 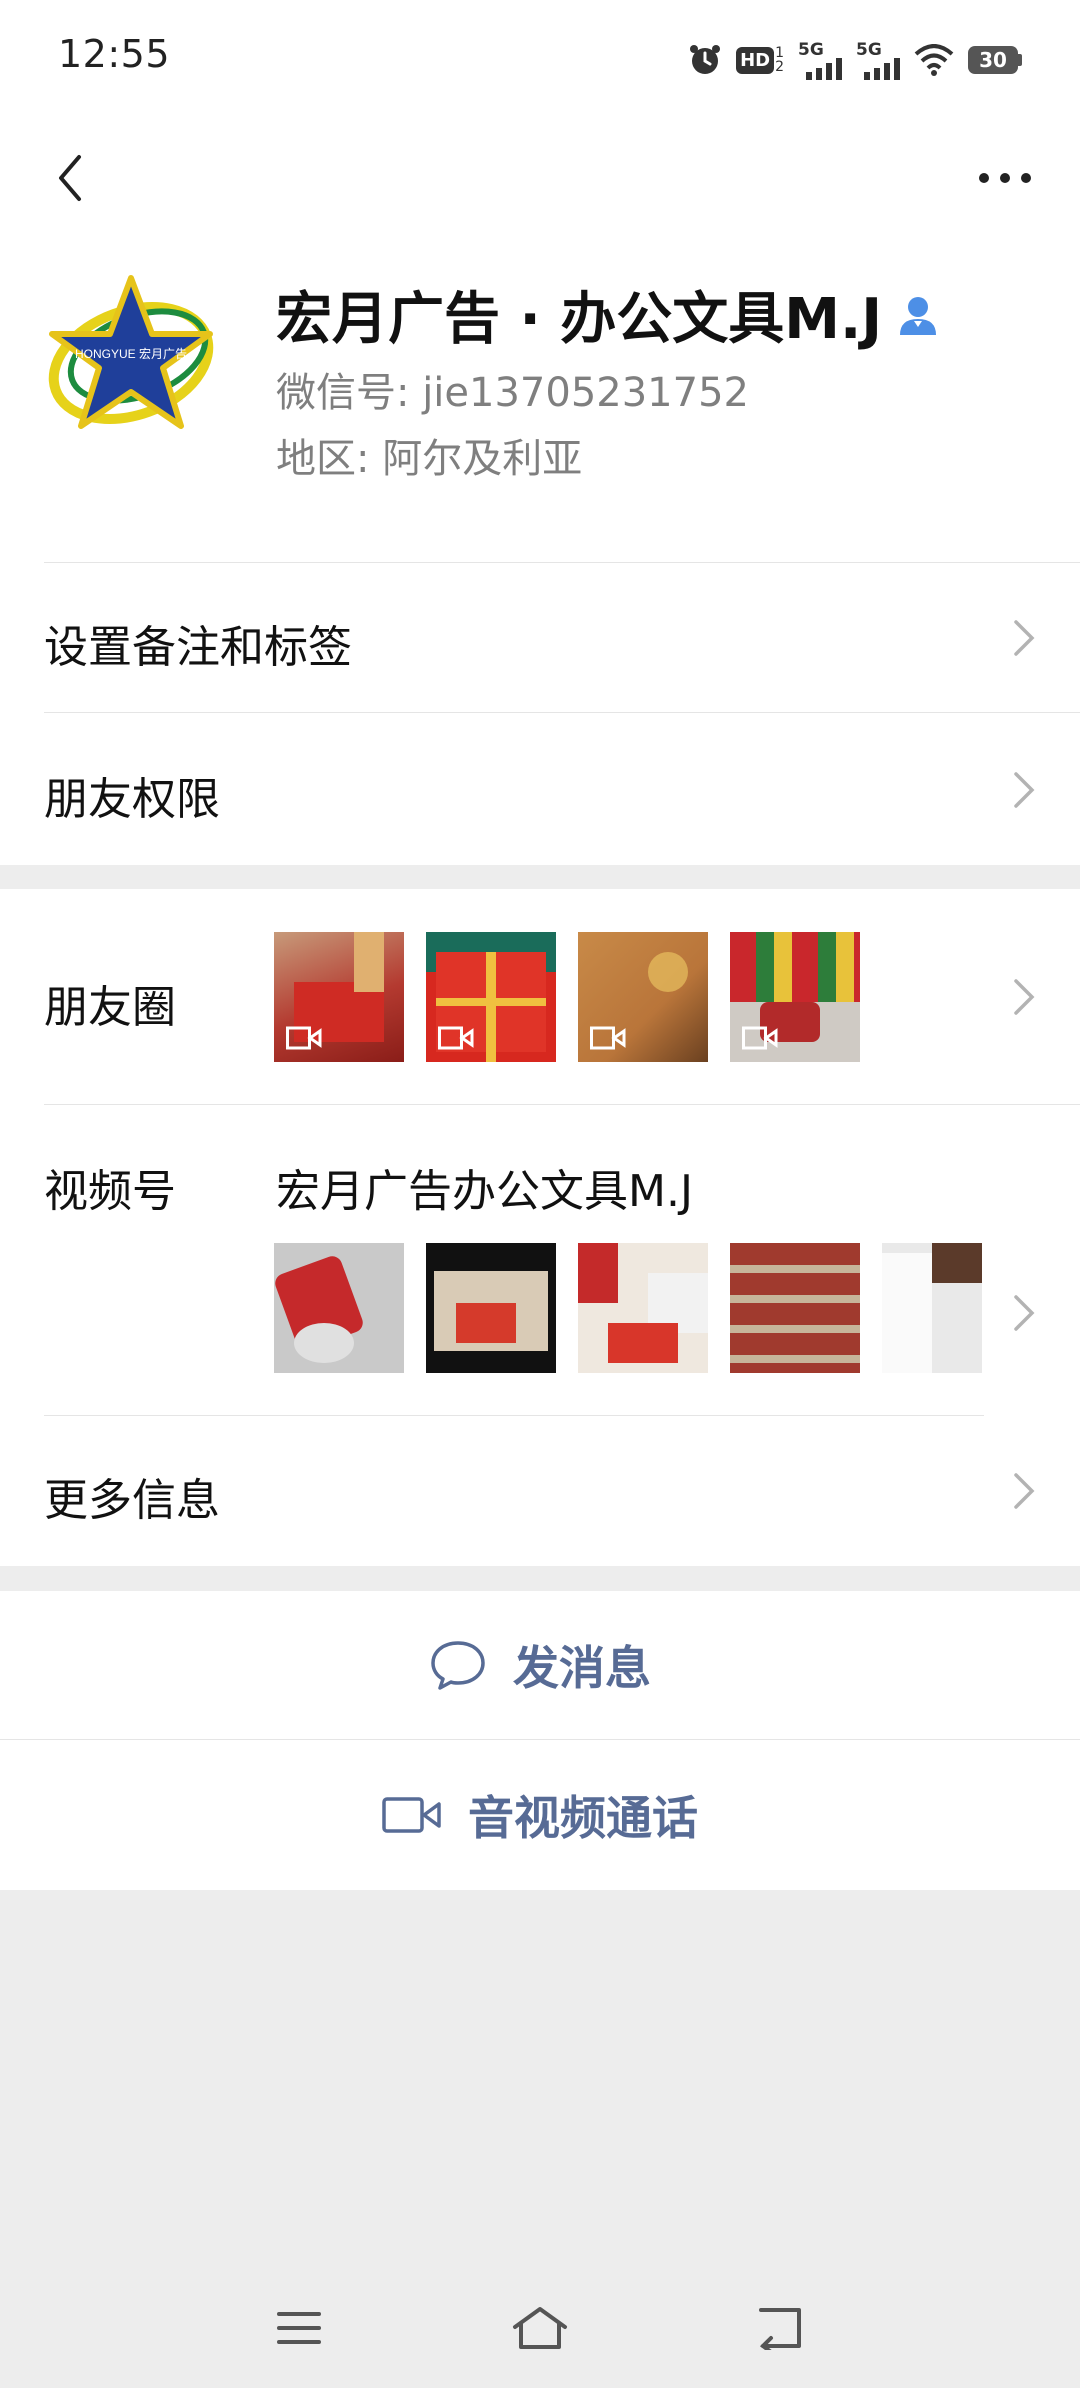 I want to click on battery-icon: 30, so click(x=995, y=60).